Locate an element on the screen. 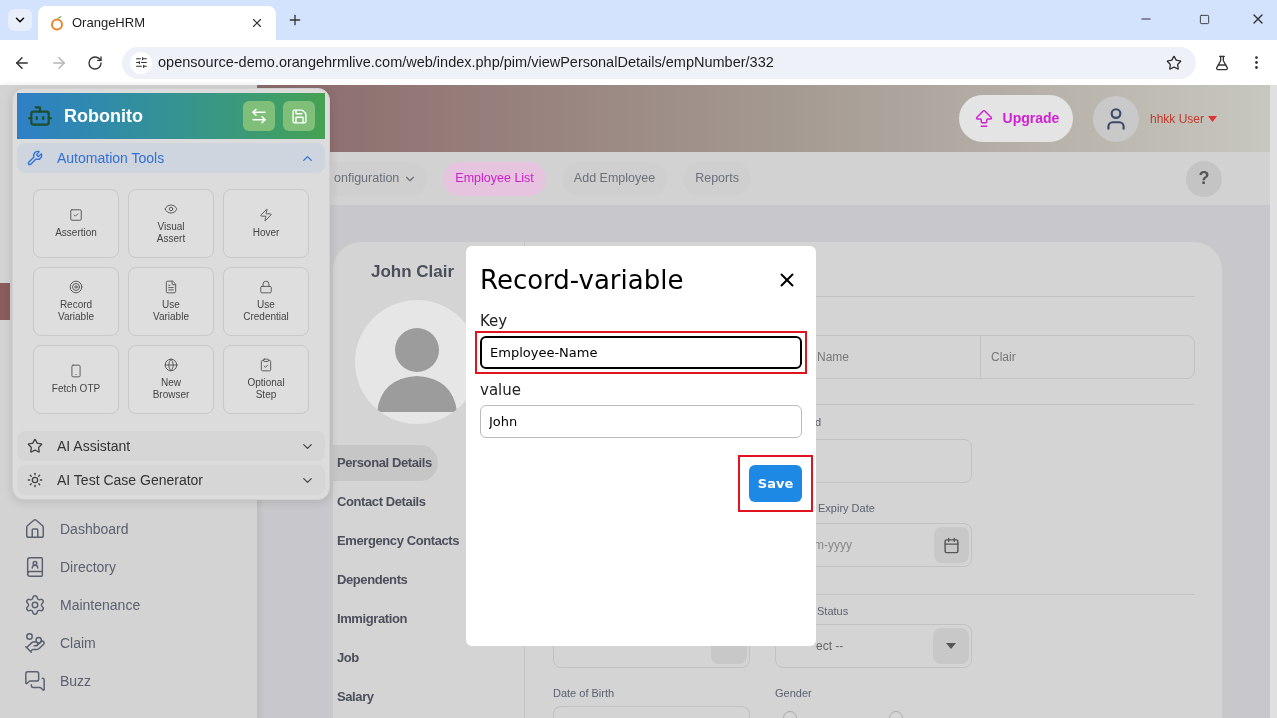 The height and width of the screenshot is (718, 1277). middle-name-field: Name is located at coordinates (833, 357).